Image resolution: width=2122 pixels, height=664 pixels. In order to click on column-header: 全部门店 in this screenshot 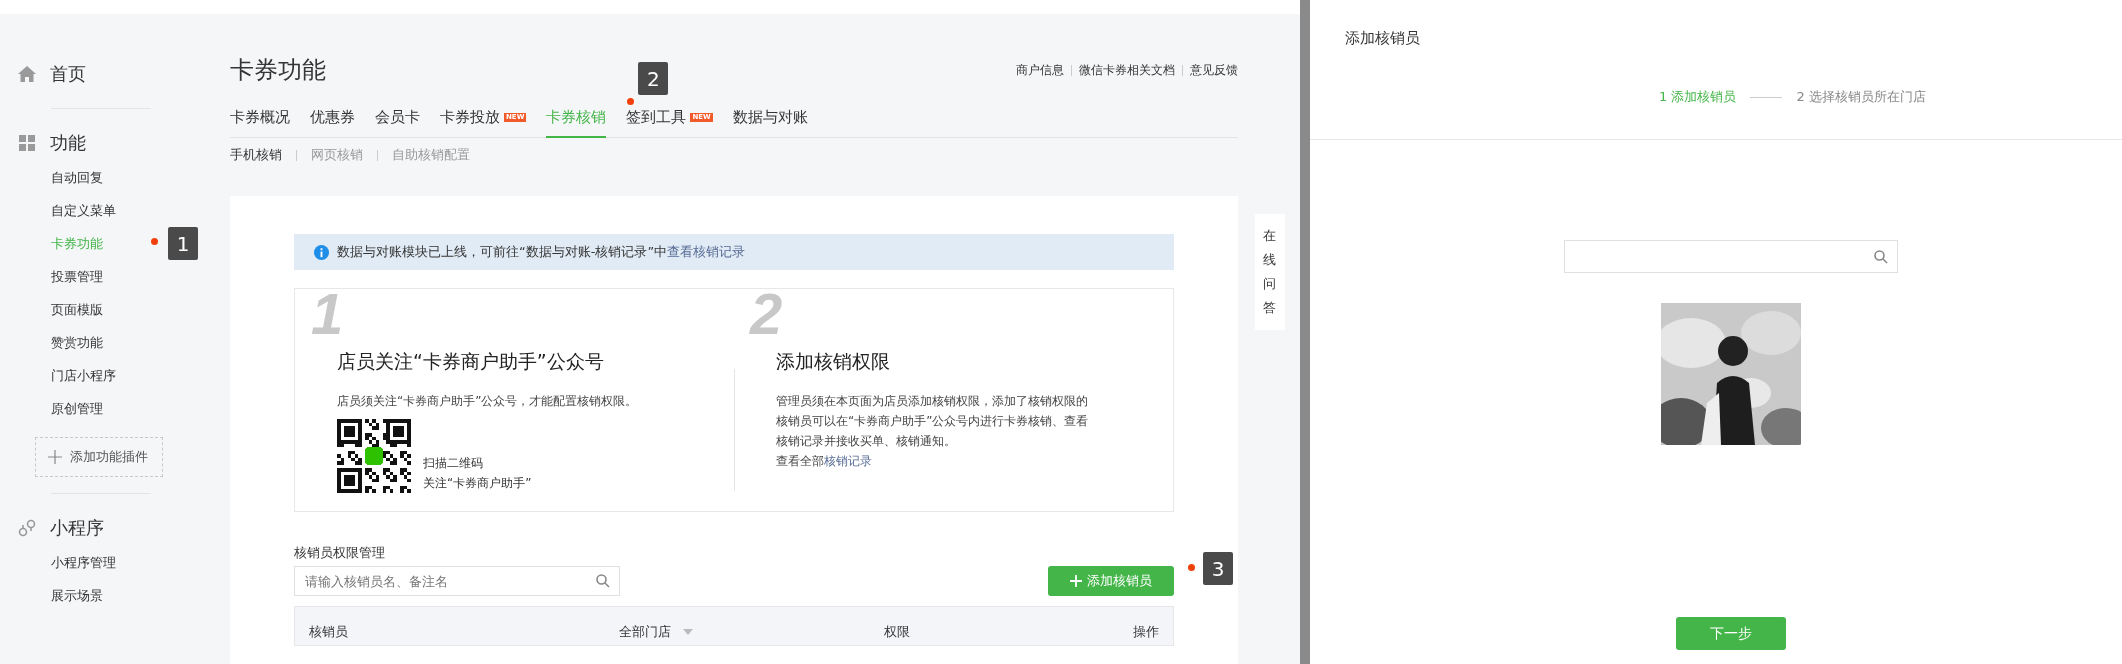, I will do `click(751, 632)`.